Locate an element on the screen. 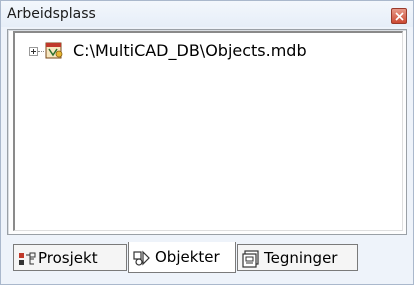 The width and height of the screenshot is (414, 285). objects-shapes-icon is located at coordinates (141, 258).